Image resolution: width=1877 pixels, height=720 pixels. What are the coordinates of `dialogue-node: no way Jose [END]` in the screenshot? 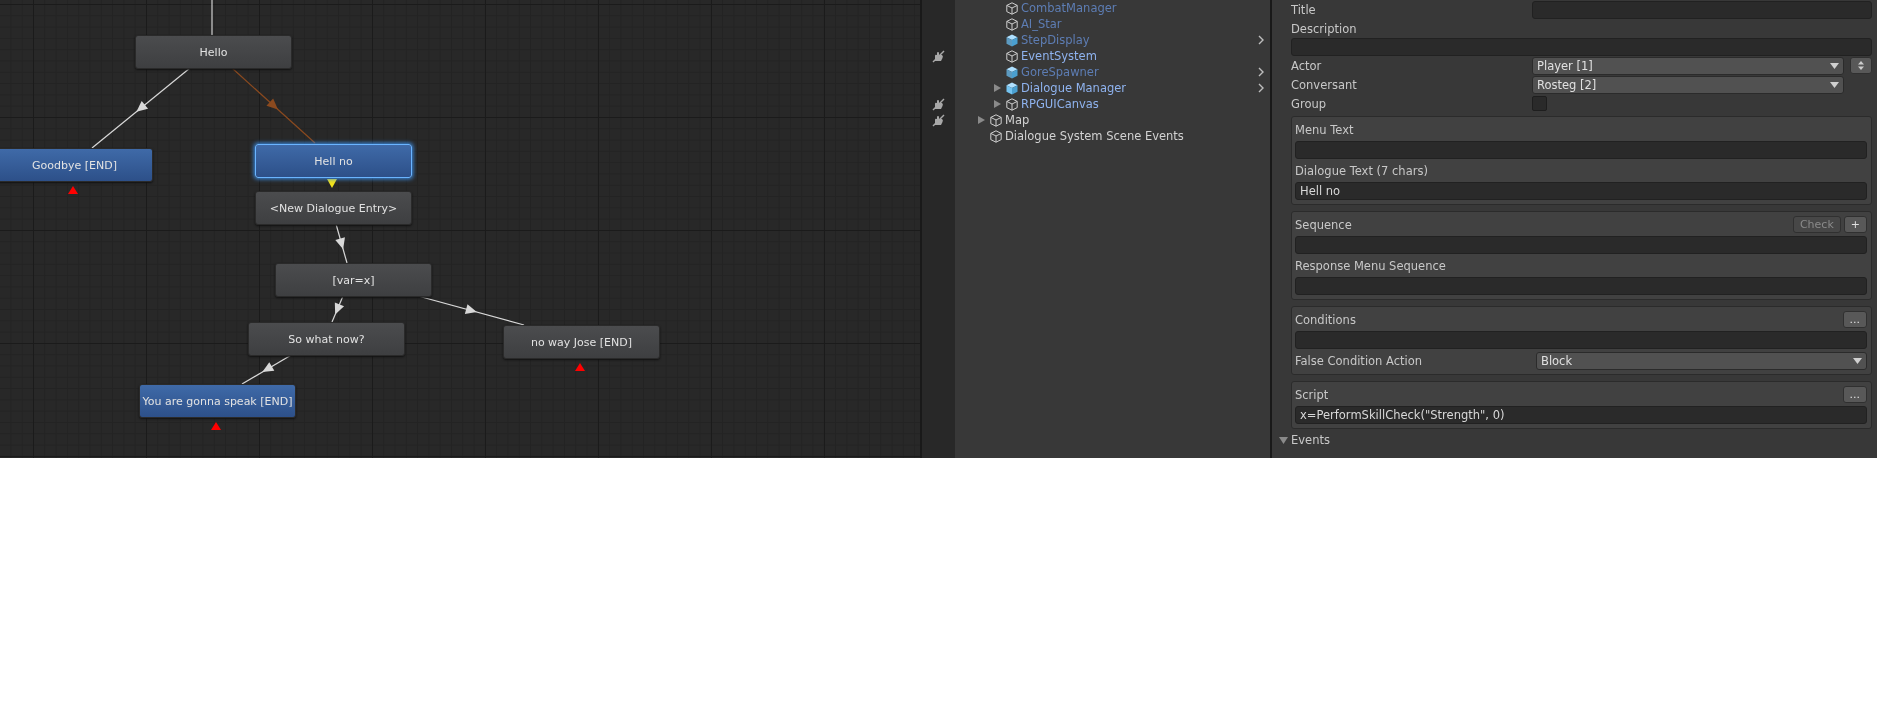 It's located at (581, 342).